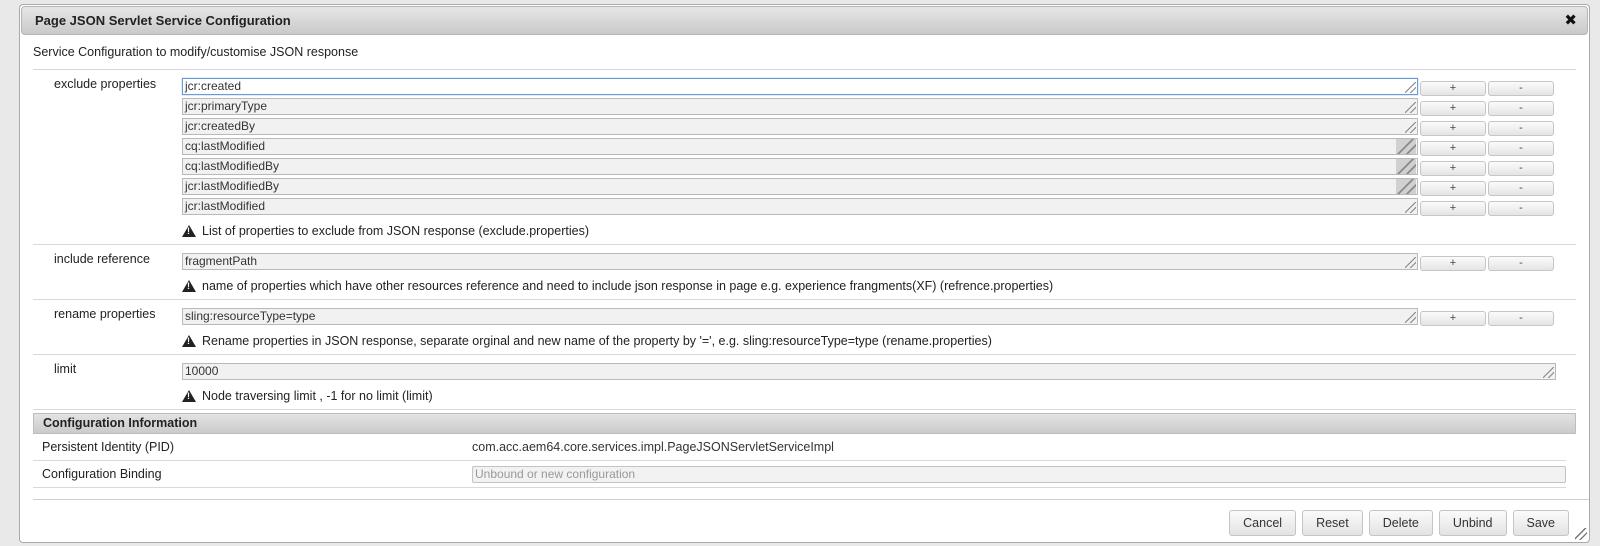  What do you see at coordinates (1400, 523) in the screenshot?
I see `delete-button: Delete` at bounding box center [1400, 523].